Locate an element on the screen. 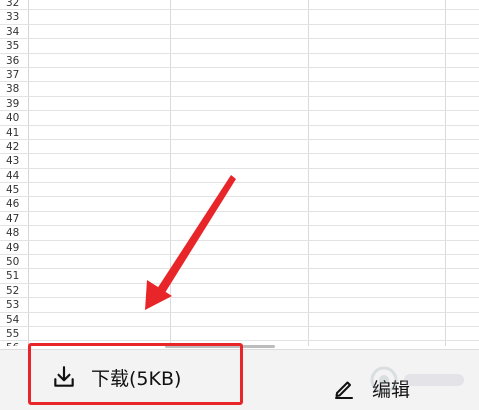 This screenshot has height=410, width=479. table-row: 48 is located at coordinates (239, 233).